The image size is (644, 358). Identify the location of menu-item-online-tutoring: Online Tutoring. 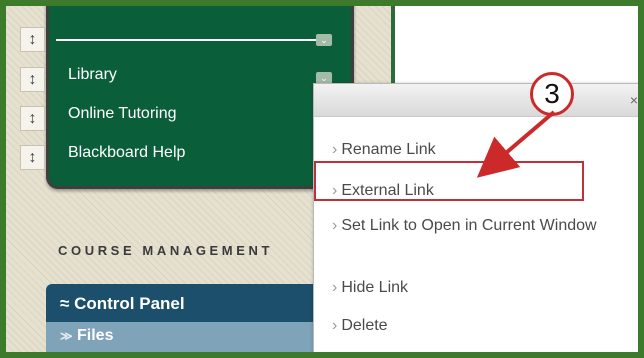
(122, 114).